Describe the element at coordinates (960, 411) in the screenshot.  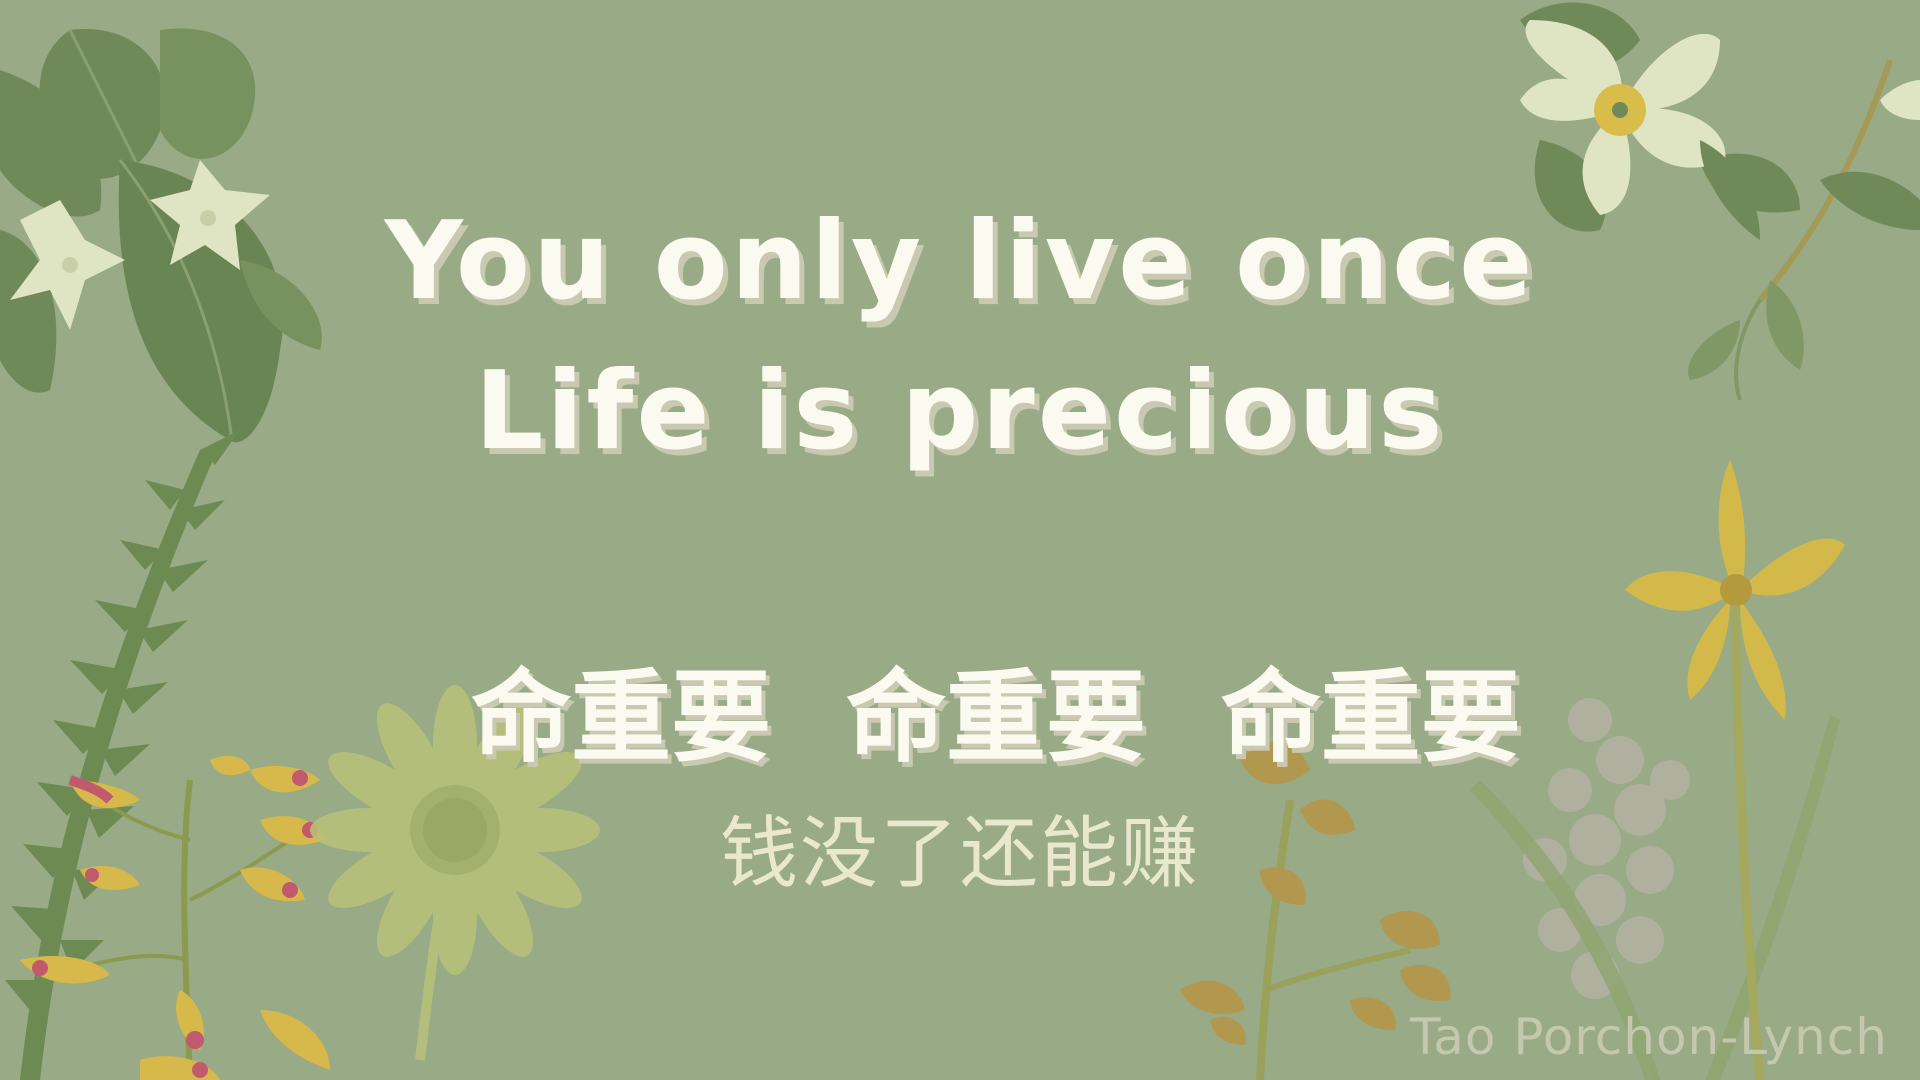
I see `quote-line-english-2: Life is precious` at that location.